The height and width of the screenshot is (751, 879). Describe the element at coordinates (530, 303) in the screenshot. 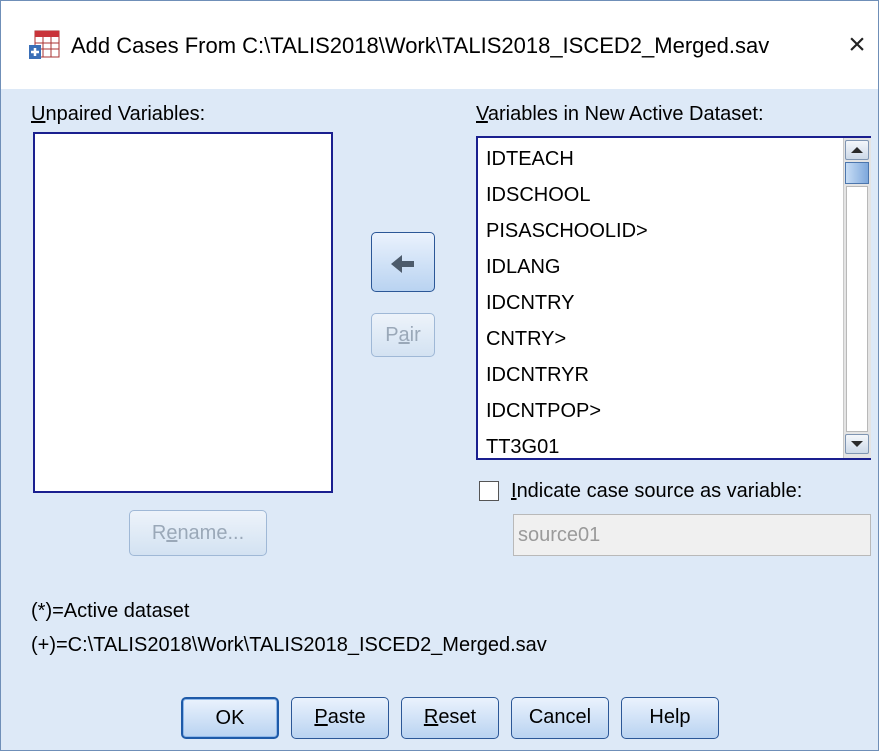

I see `list-item: IDCNTRY` at that location.